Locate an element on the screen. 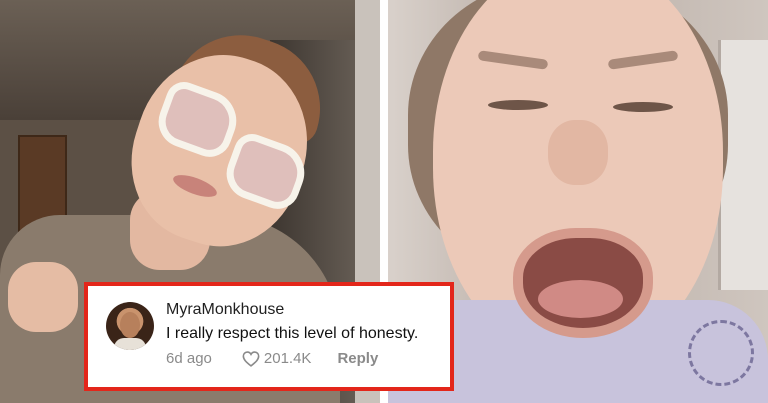 This screenshot has width=768, height=403. right-photo-shirt-pattern is located at coordinates (721, 353).